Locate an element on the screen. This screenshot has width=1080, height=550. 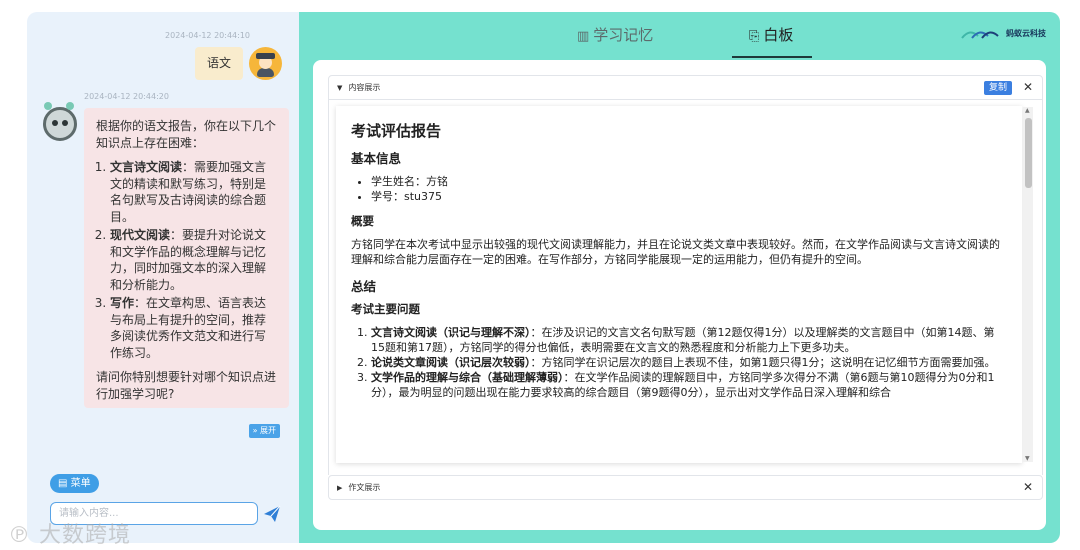
tab-bar: ▥ 学习记忆 ⎘ 白板 蚂蚁云科技 is located at coordinates (679, 36).